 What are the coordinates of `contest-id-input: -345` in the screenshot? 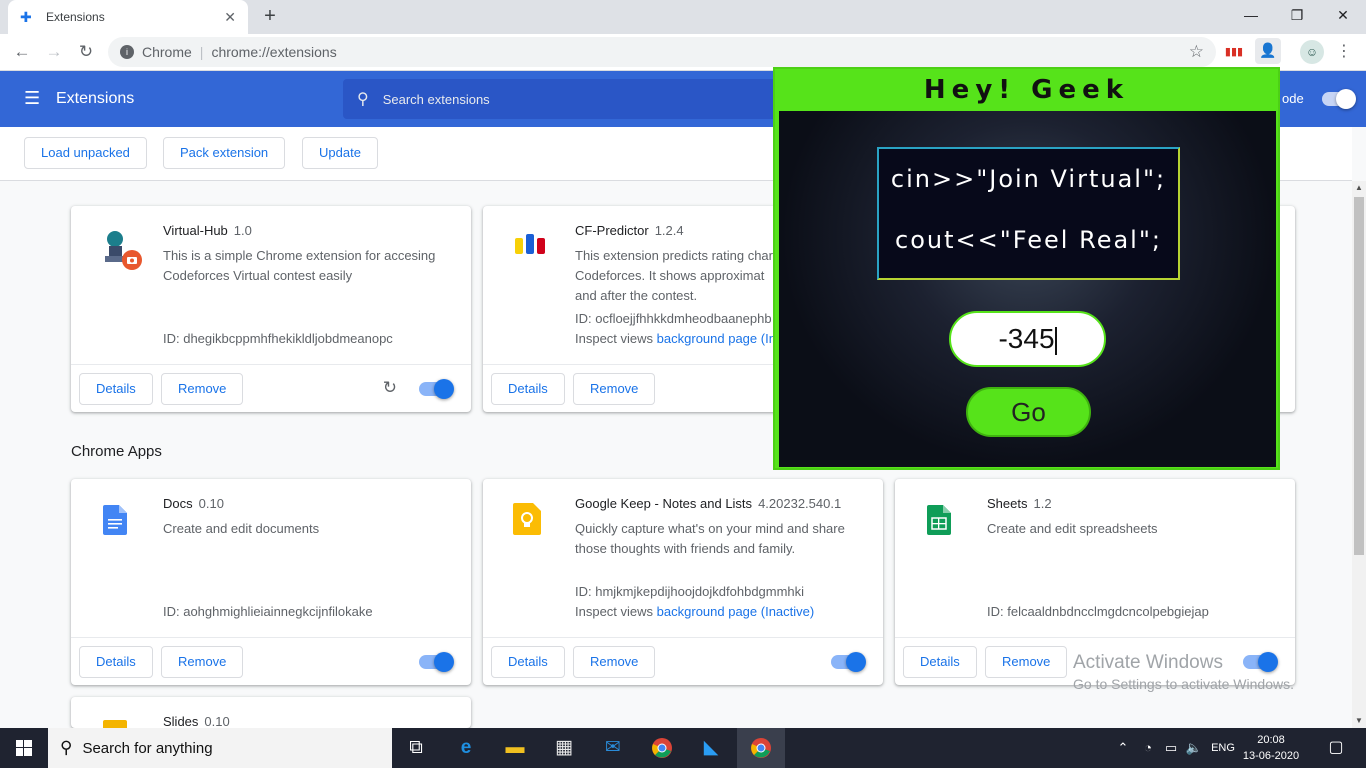 It's located at (1027, 339).